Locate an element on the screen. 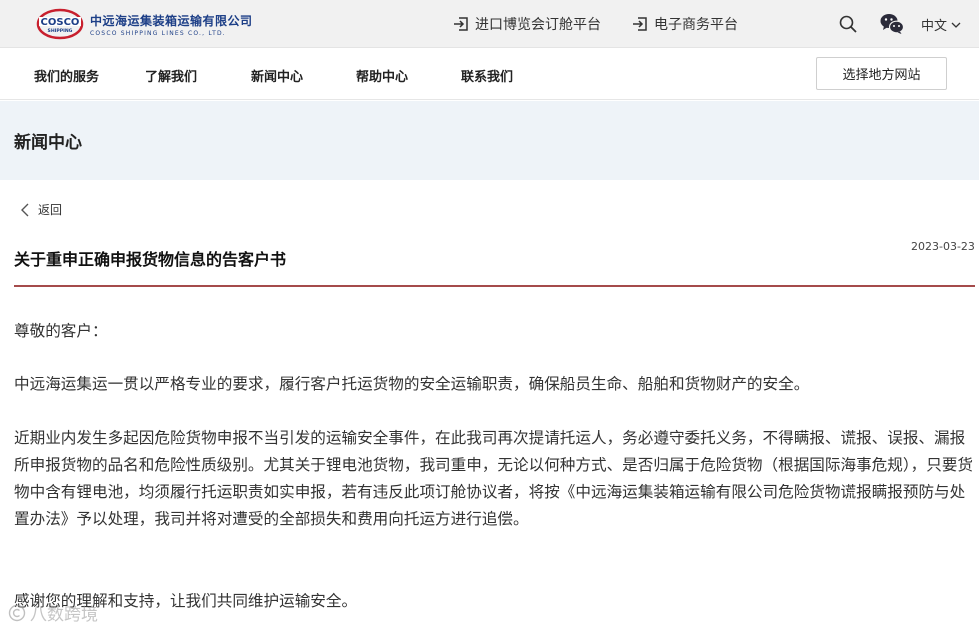 Image resolution: width=979 pixels, height=631 pixels. select-region-button: 选择地方网站 is located at coordinates (881, 73).